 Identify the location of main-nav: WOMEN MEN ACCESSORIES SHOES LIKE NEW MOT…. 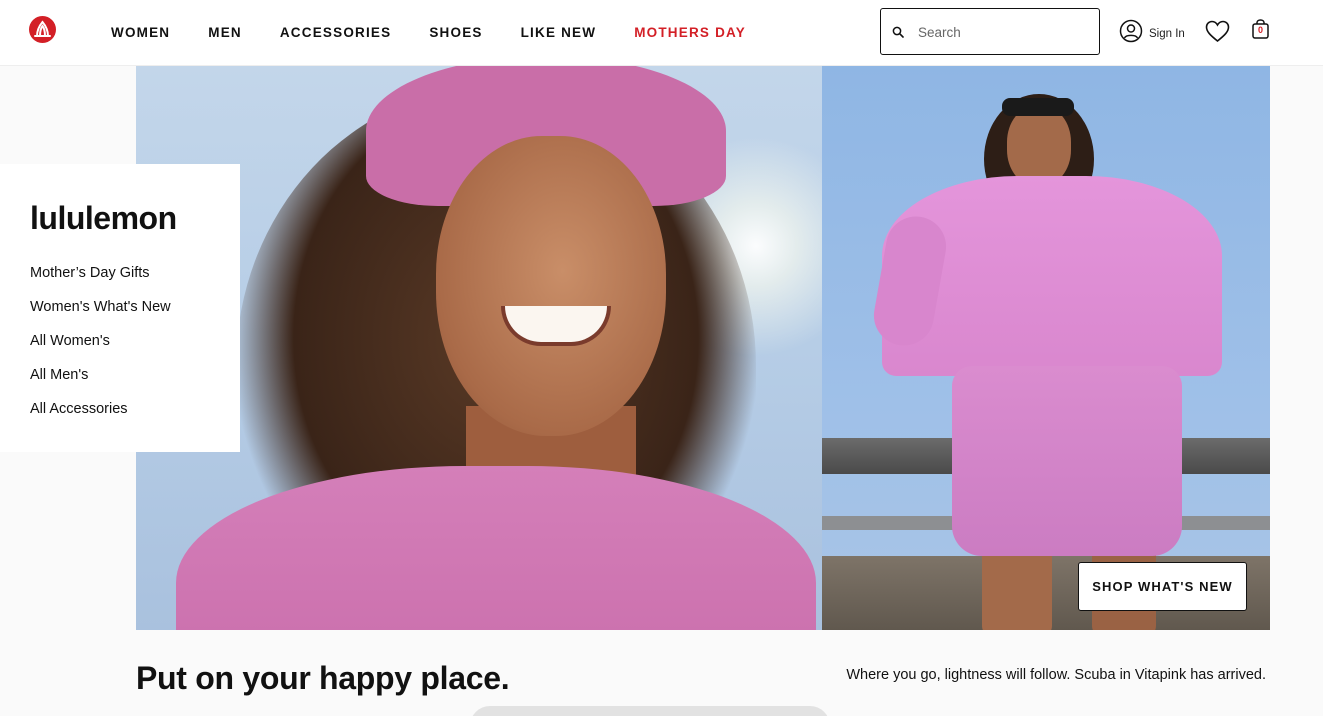
(447, 32).